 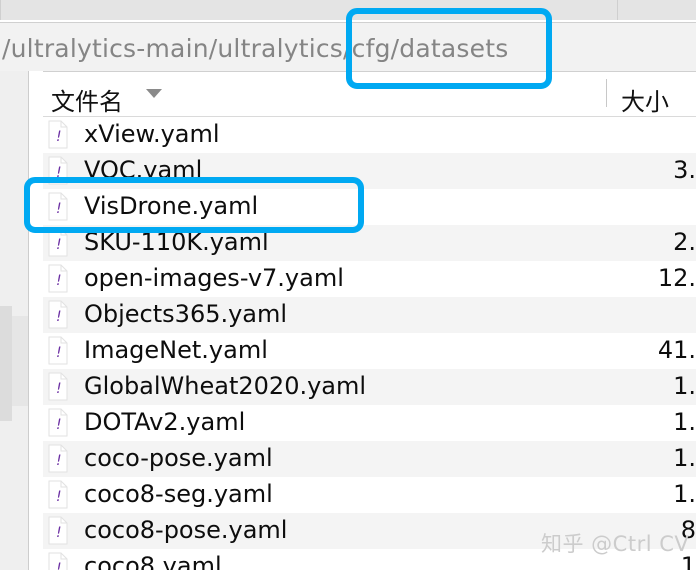 What do you see at coordinates (194, 205) in the screenshot?
I see `file-highlight-box` at bounding box center [194, 205].